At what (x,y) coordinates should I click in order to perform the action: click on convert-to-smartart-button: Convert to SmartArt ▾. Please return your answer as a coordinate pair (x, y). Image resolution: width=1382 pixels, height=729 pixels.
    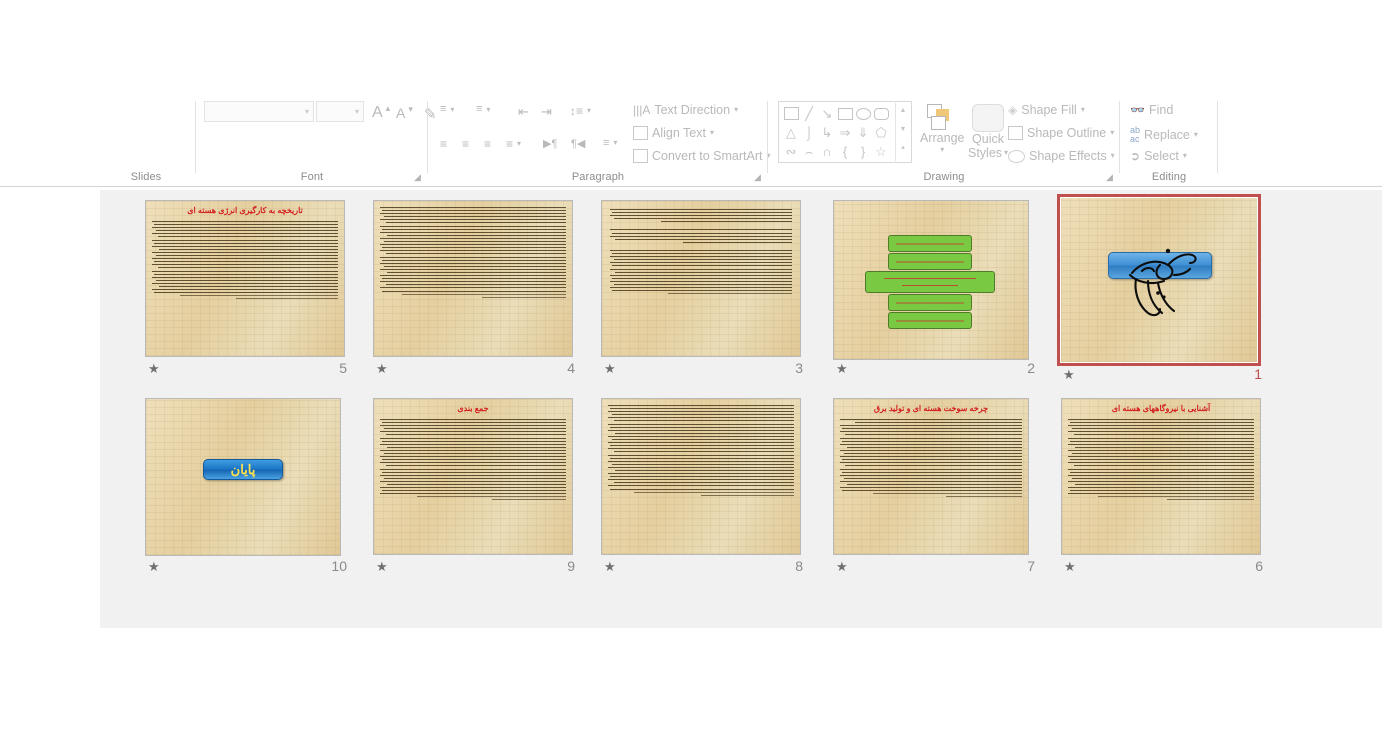
    Looking at the image, I should click on (701, 156).